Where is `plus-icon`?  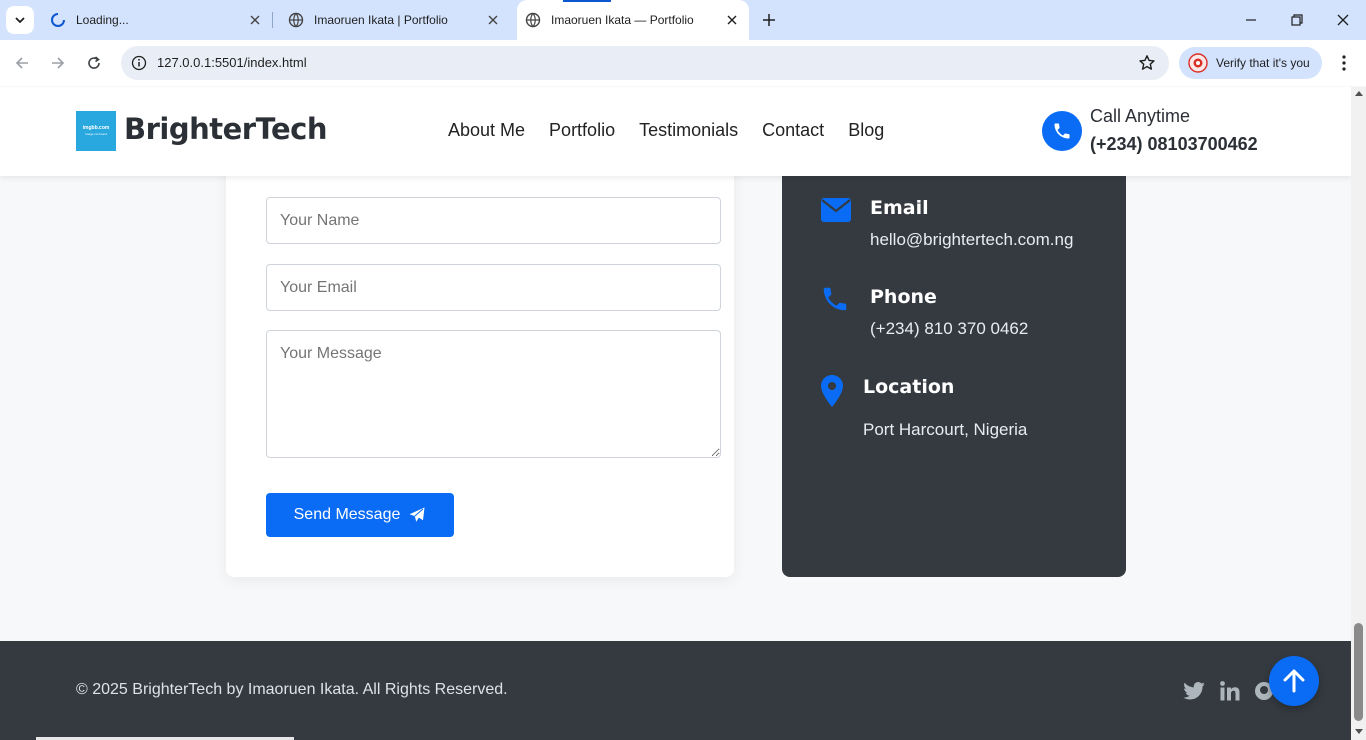
plus-icon is located at coordinates (769, 20).